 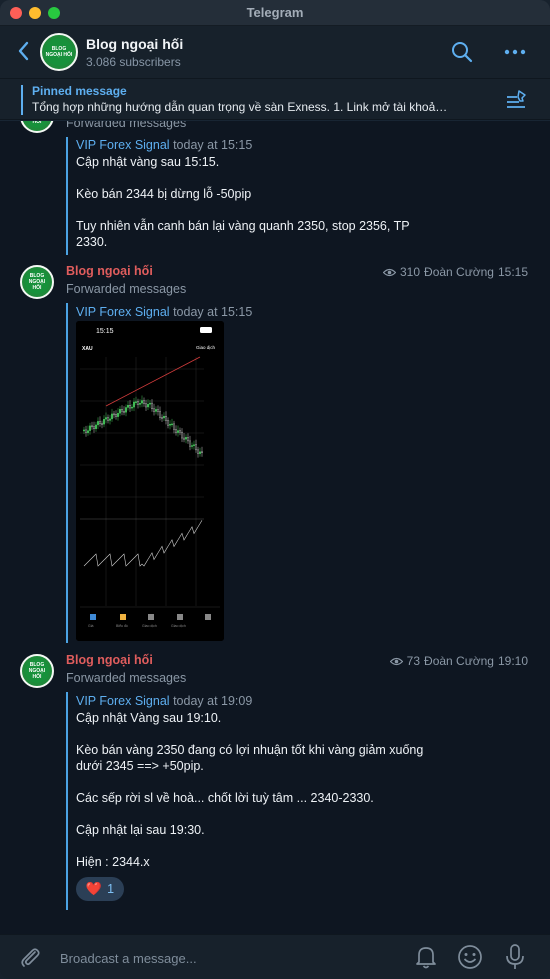 What do you see at coordinates (133, 62) in the screenshot?
I see `subscriber-count: 3.086 subscribers` at bounding box center [133, 62].